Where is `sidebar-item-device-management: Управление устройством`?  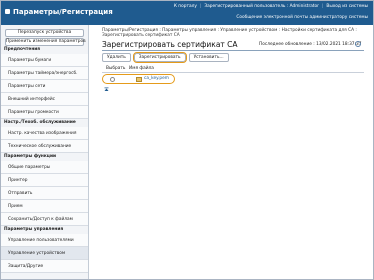 sidebar-item-device-management: Управление устройством is located at coordinates (44, 253).